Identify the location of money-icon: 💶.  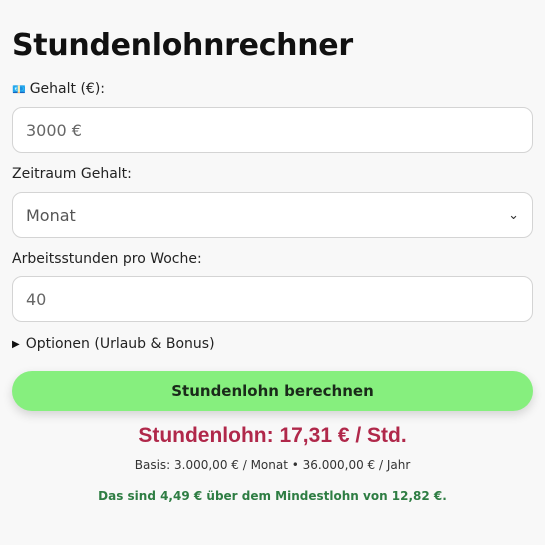
(19, 89).